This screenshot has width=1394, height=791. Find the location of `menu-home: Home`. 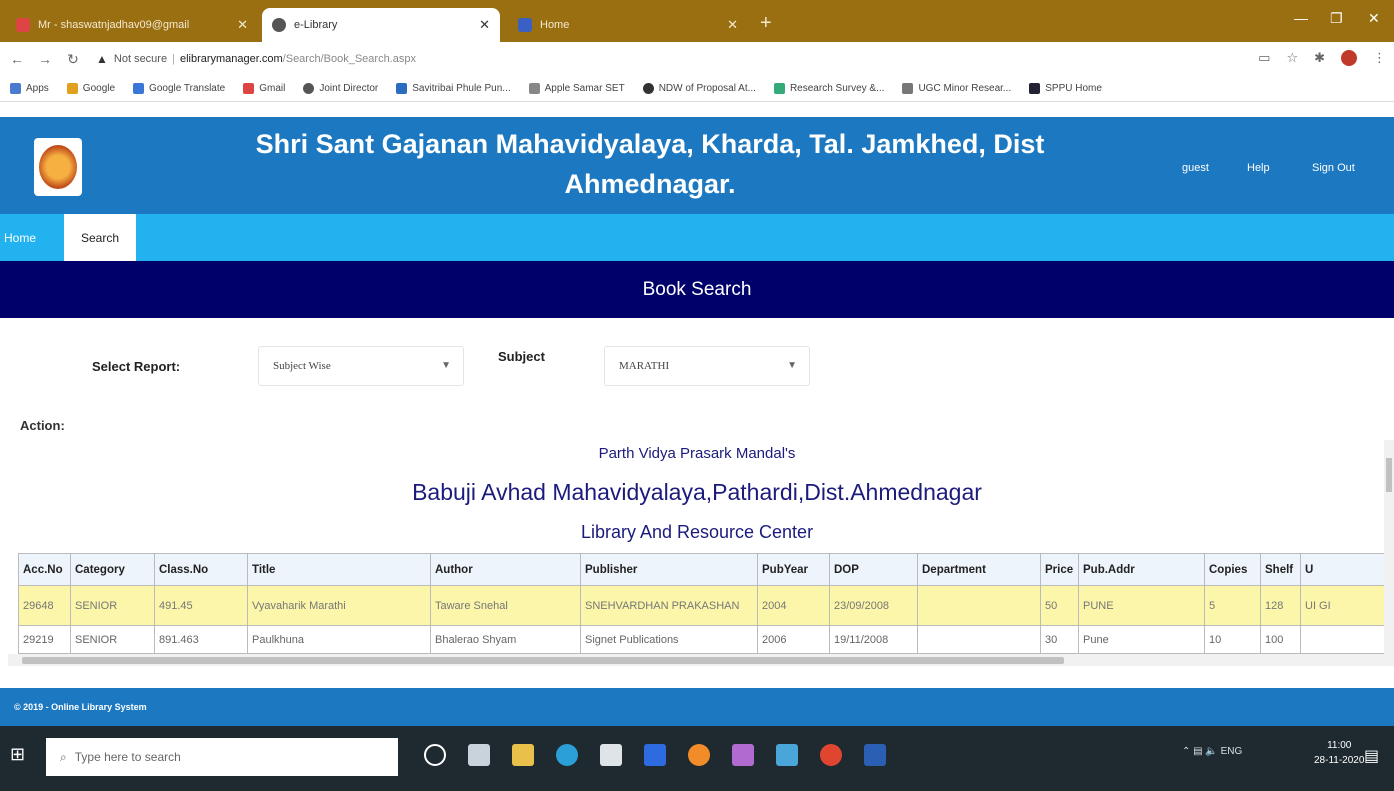

menu-home: Home is located at coordinates (32, 237).